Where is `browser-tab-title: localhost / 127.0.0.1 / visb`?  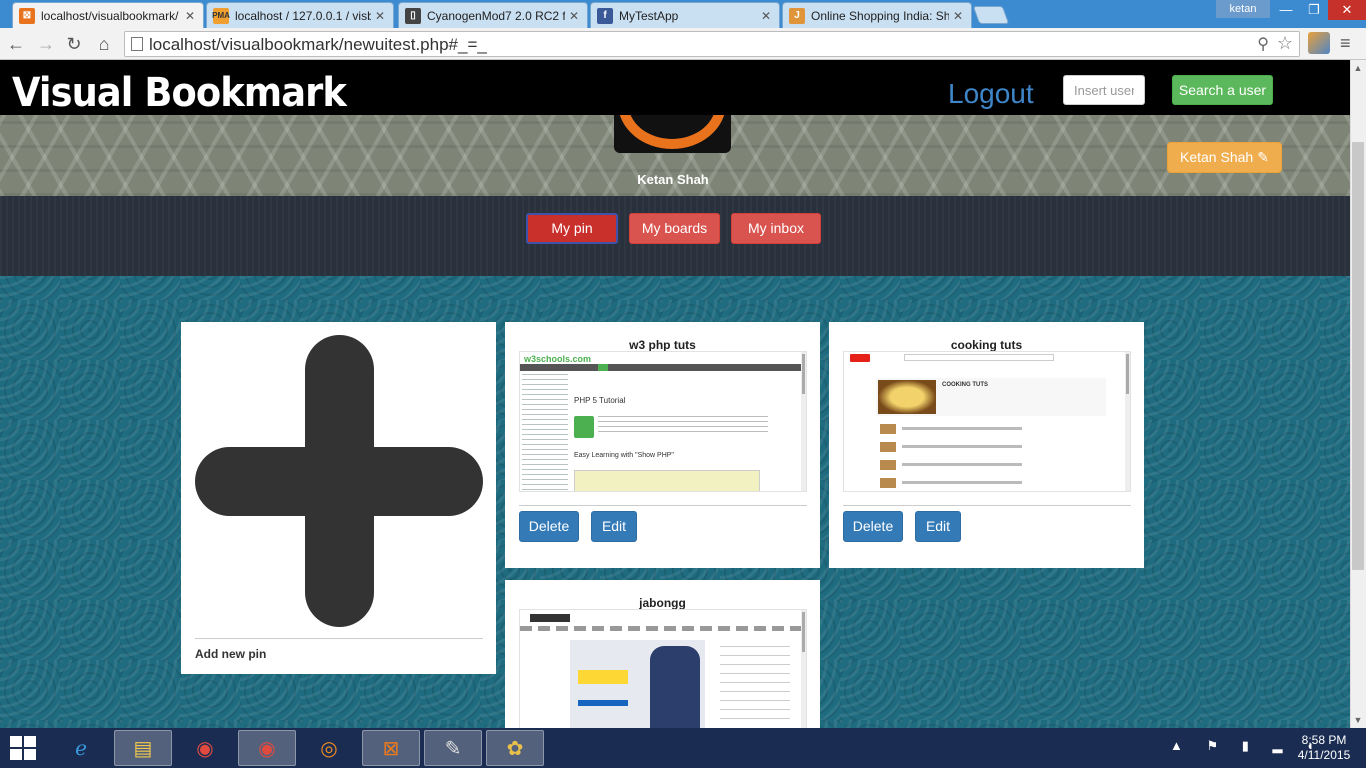 browser-tab-title: localhost / 127.0.0.1 / visb is located at coordinates (303, 15).